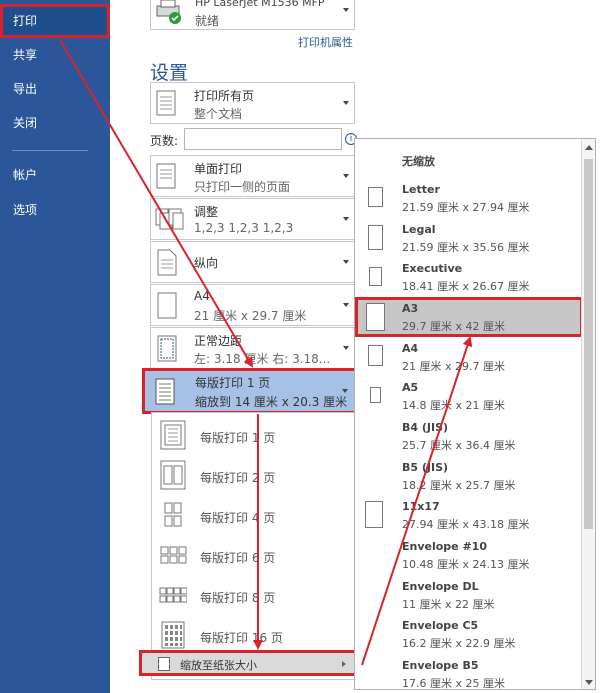  I want to click on menu-item-8-pages: 每版打印 8 页, so click(252, 595).